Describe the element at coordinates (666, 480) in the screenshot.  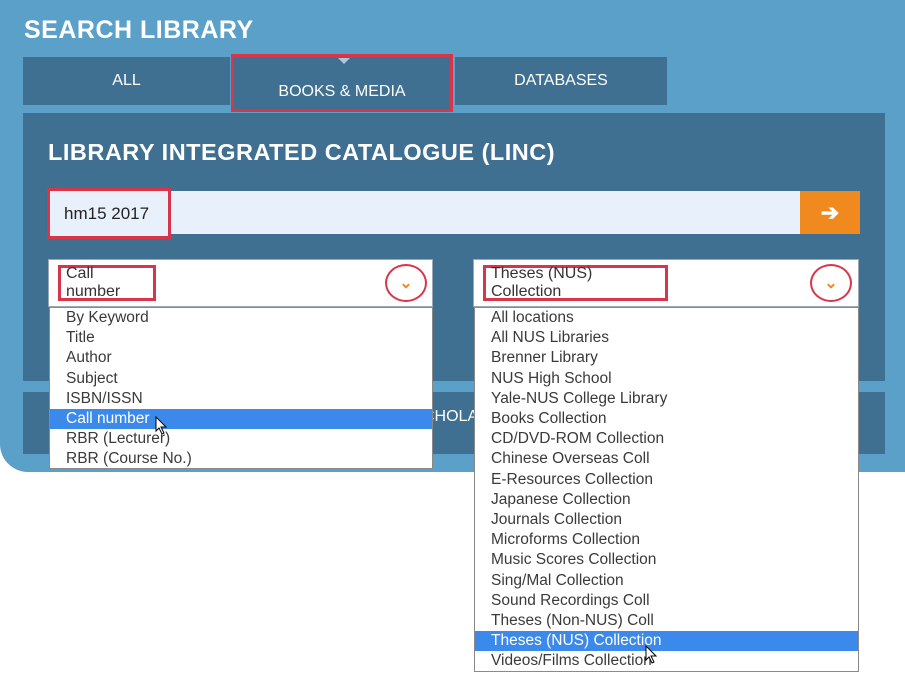
I see `location-option: E-Resources Collection` at that location.